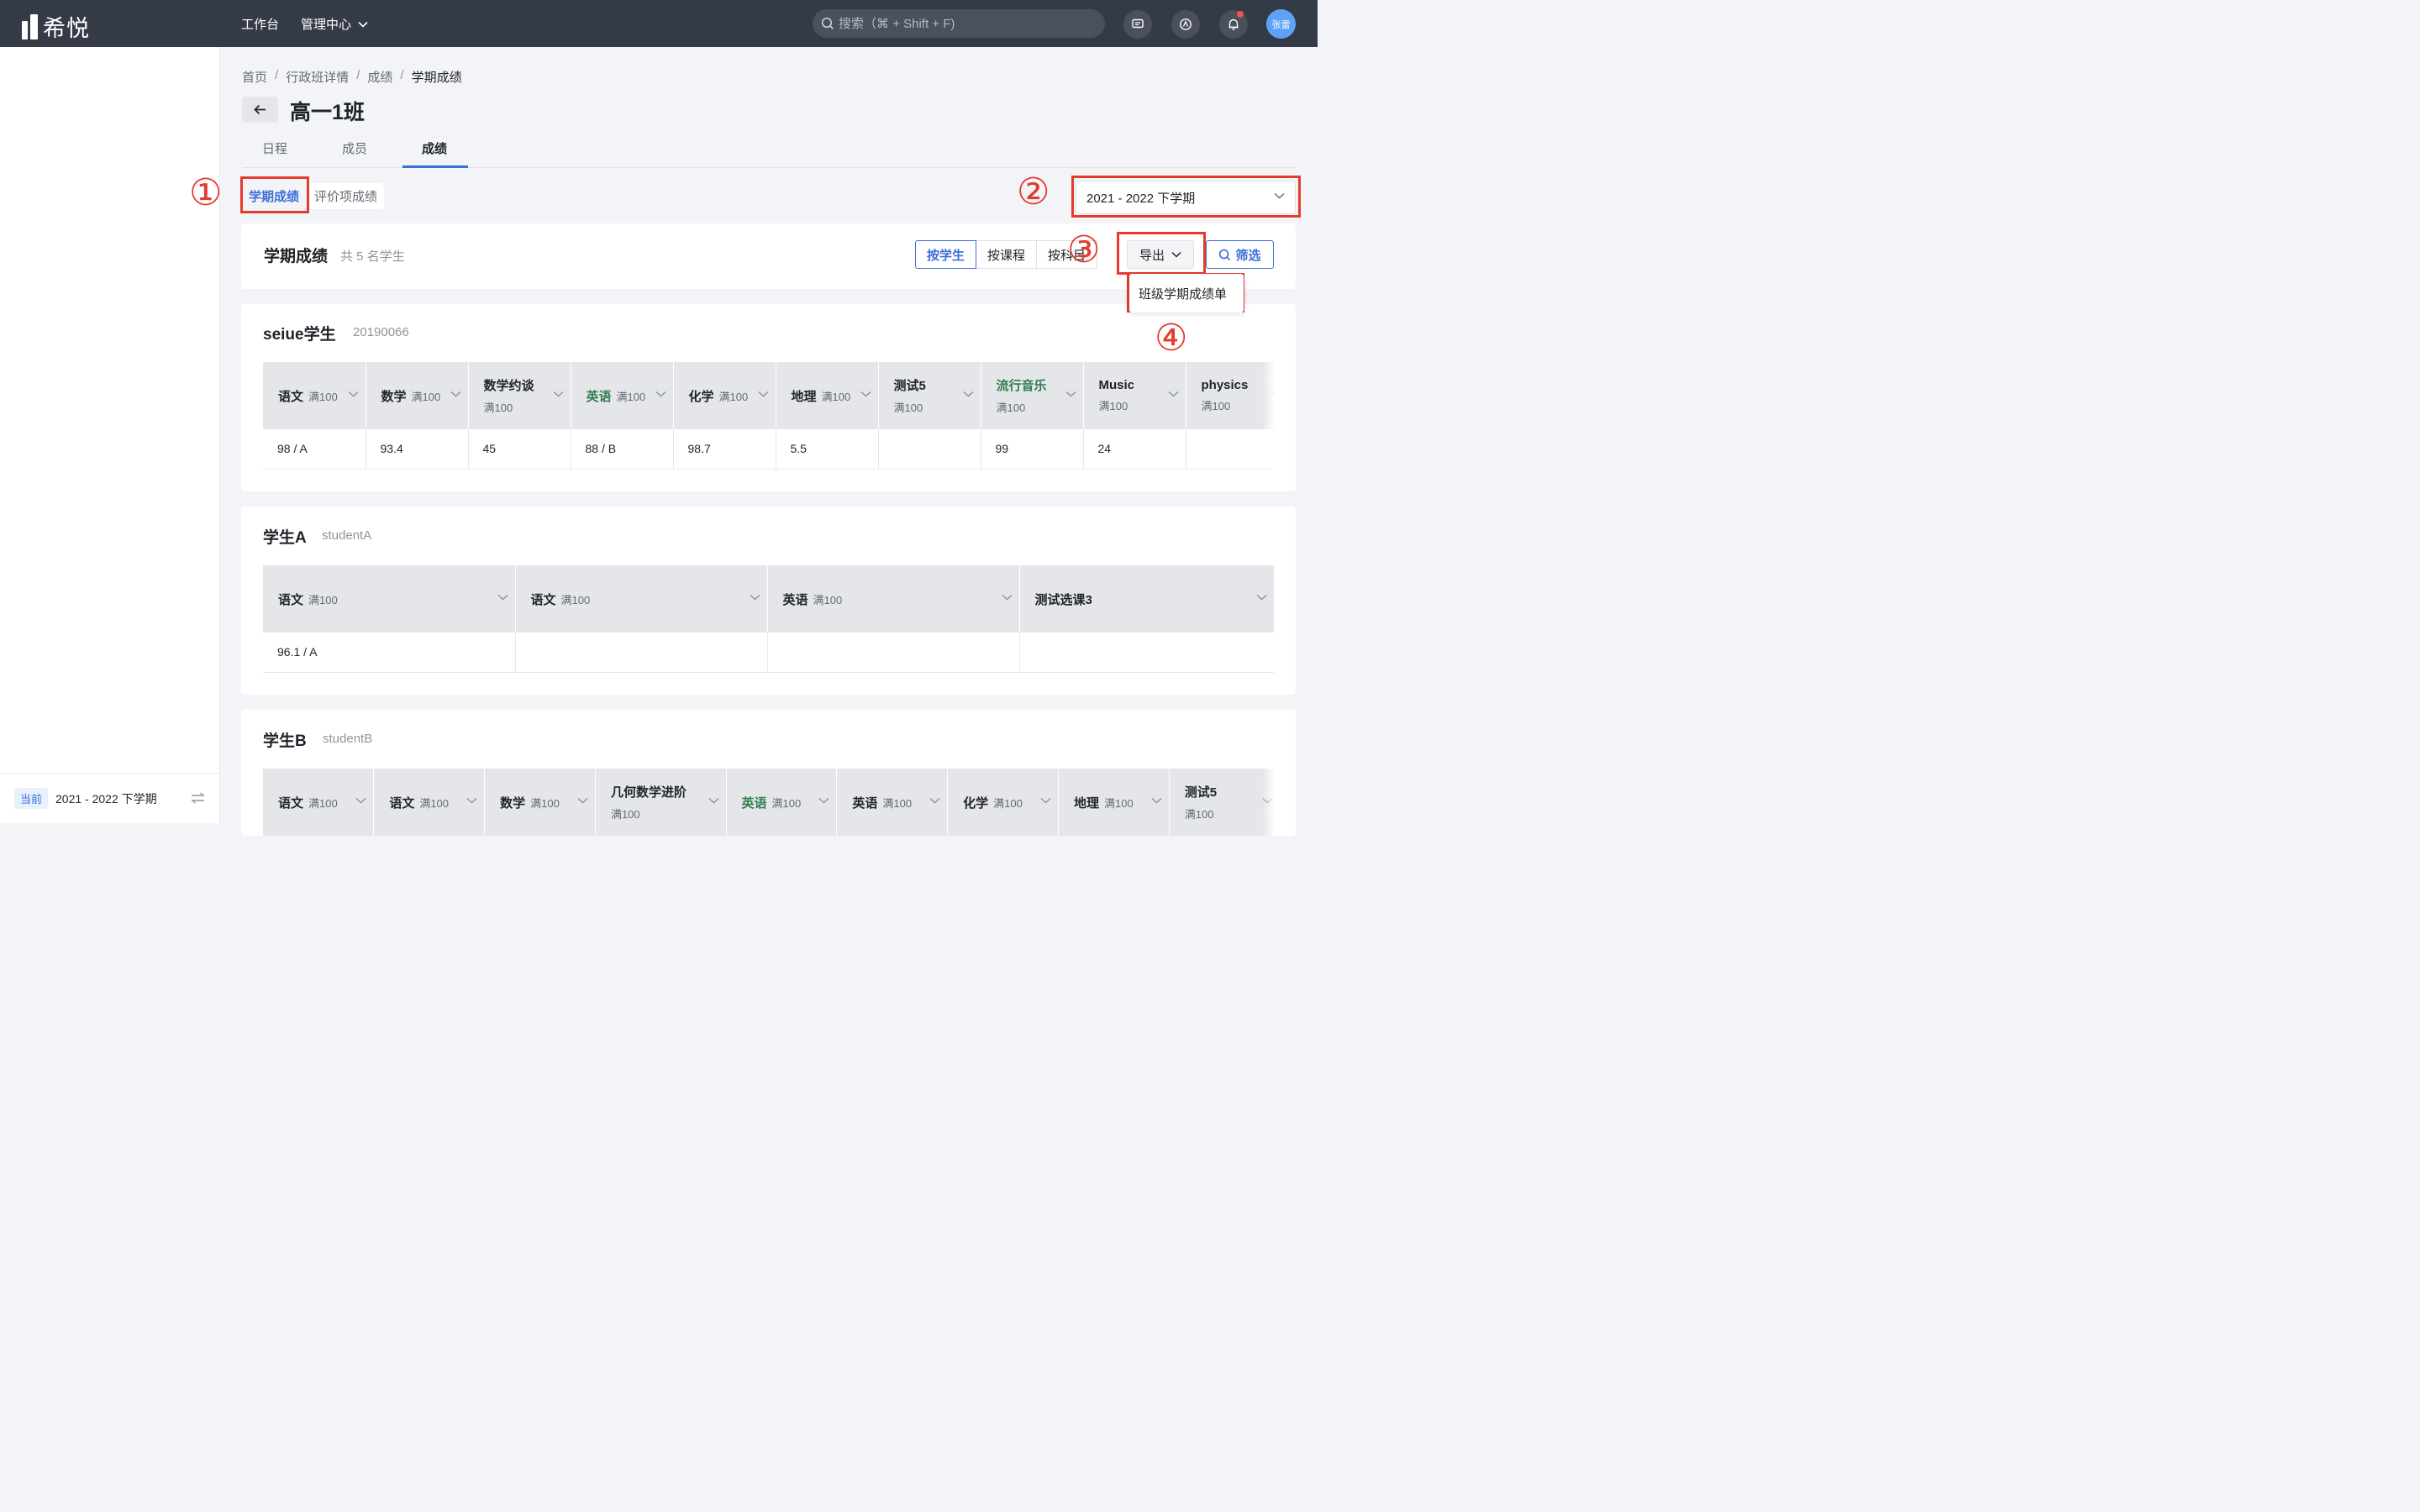  I want to click on back-button, so click(260, 110).